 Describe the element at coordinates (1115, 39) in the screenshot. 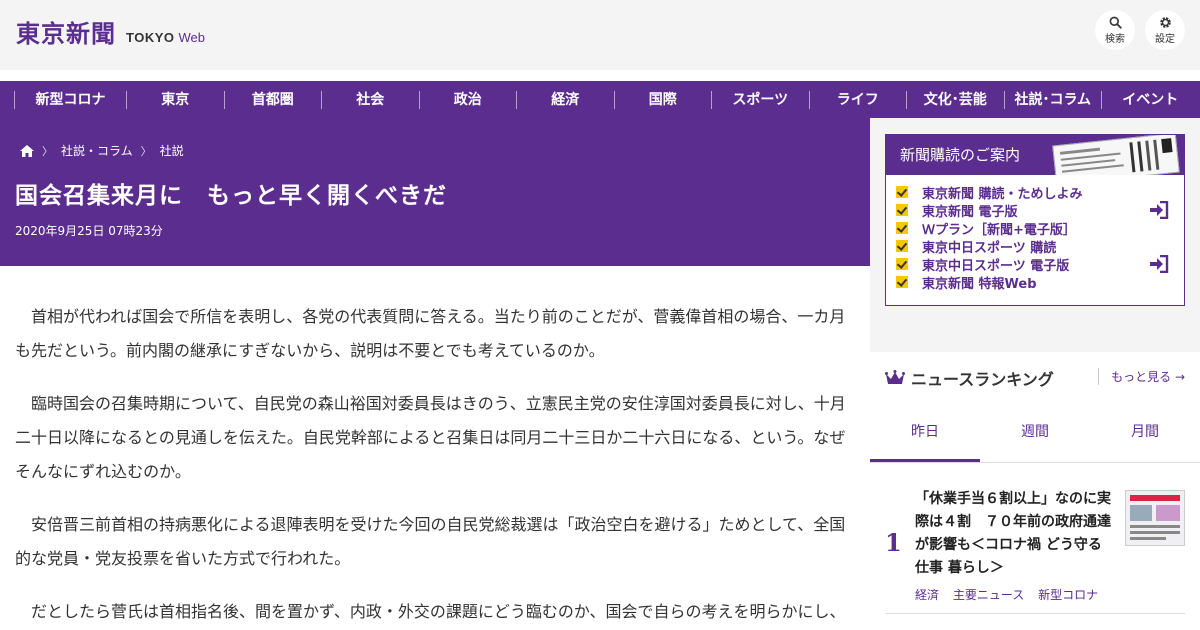

I see `search-label: 検索` at that location.